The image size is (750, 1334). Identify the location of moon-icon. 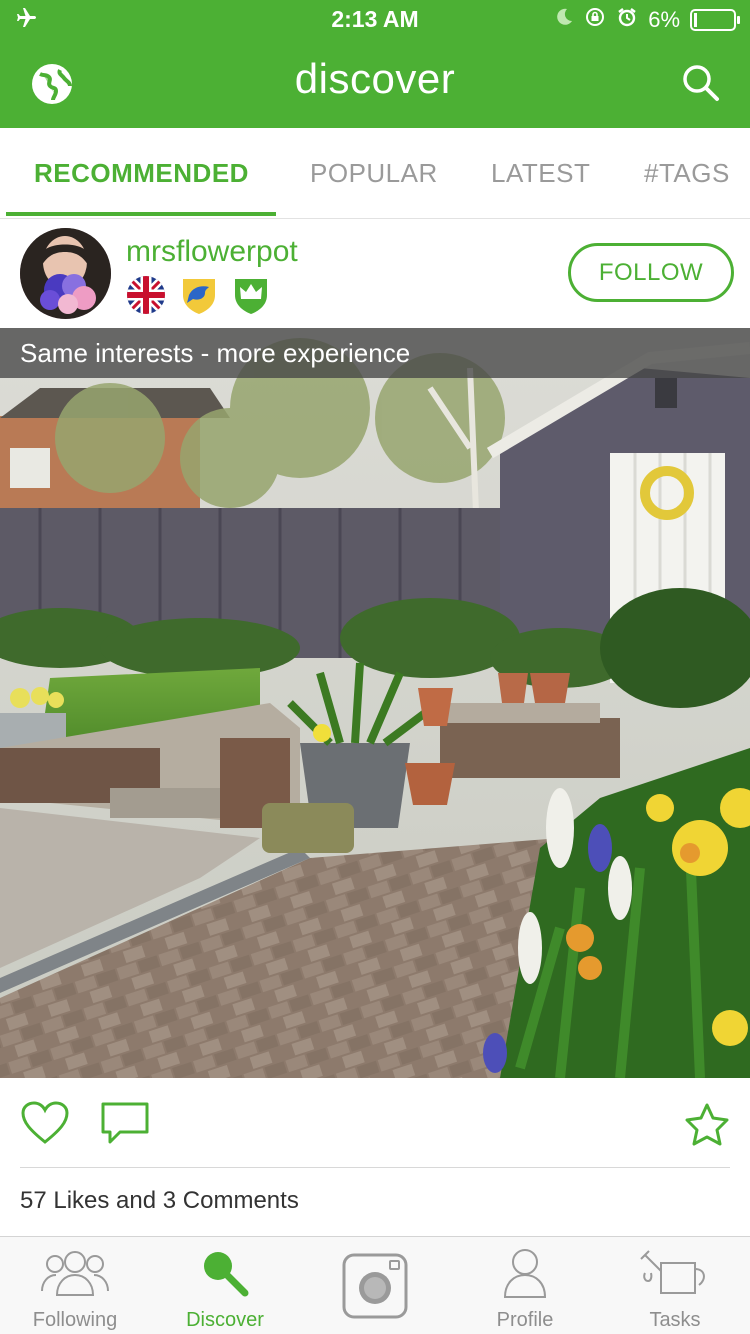
(564, 20).